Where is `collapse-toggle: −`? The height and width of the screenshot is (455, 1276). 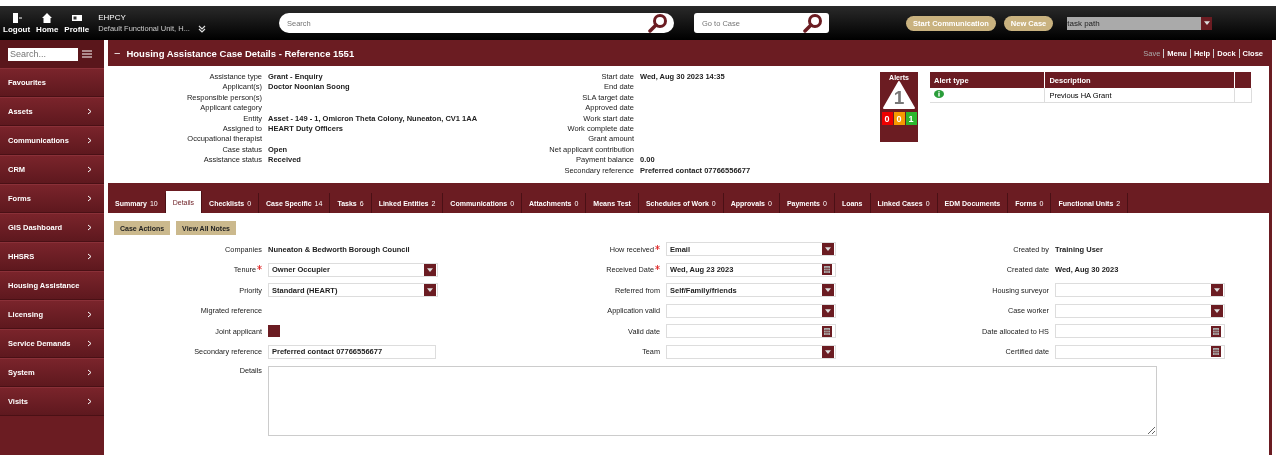
collapse-toggle: − is located at coordinates (117, 53).